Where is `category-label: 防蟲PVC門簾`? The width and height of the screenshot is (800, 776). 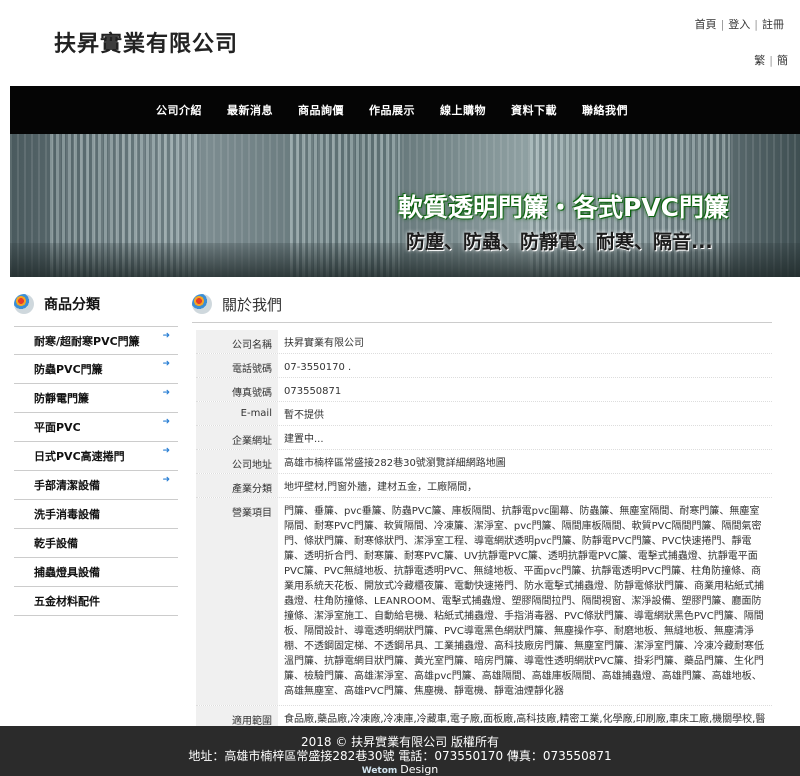 category-label: 防蟲PVC門簾 is located at coordinates (68, 369).